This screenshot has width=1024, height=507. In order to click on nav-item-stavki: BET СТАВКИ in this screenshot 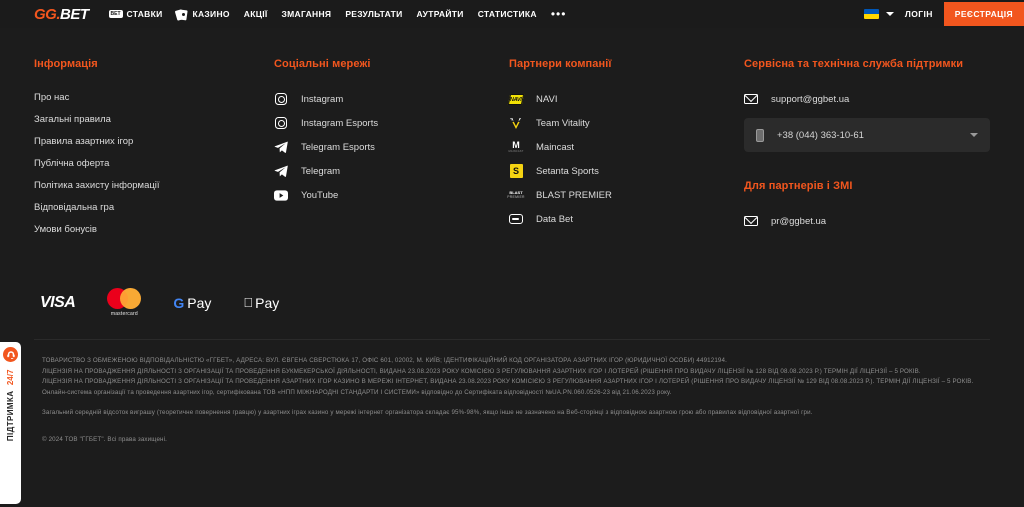, I will do `click(135, 14)`.